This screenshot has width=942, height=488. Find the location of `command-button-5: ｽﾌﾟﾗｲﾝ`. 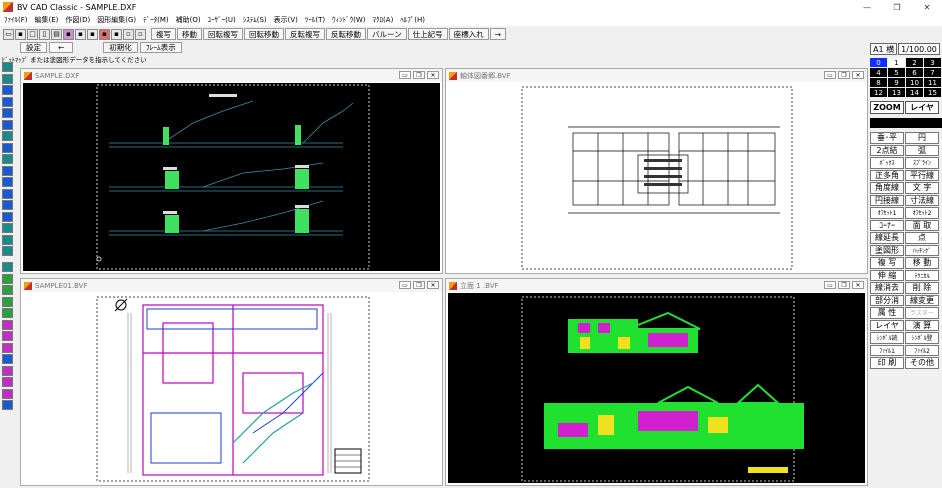

command-button-5: ｽﾌﾟﾗｲﾝ is located at coordinates (922, 163).